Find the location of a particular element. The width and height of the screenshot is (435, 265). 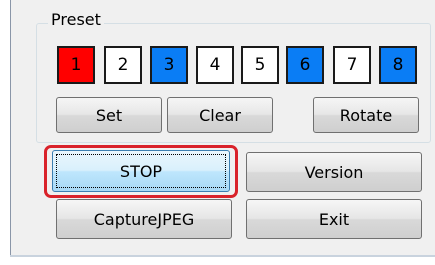

preset-box-8: 8 is located at coordinates (398, 65).